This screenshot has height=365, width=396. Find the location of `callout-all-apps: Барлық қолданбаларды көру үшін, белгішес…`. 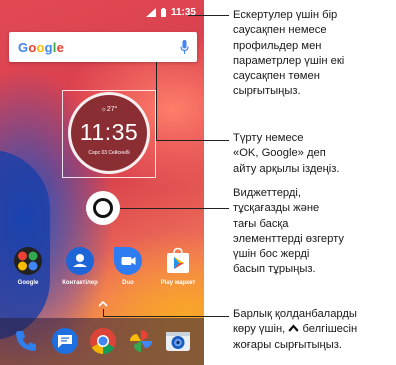

callout-all-apps: Барлық қолданбаларды көру үшін, белгішес… is located at coordinates (295, 329).